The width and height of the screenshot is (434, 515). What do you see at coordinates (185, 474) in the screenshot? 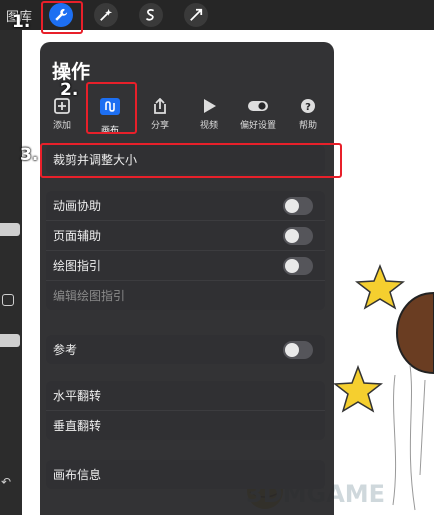
I see `canvas-info-row: 画布信息` at bounding box center [185, 474].